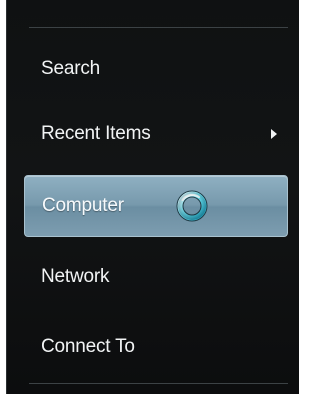  Describe the element at coordinates (88, 346) in the screenshot. I see `menu-item-label: Connect To` at that location.